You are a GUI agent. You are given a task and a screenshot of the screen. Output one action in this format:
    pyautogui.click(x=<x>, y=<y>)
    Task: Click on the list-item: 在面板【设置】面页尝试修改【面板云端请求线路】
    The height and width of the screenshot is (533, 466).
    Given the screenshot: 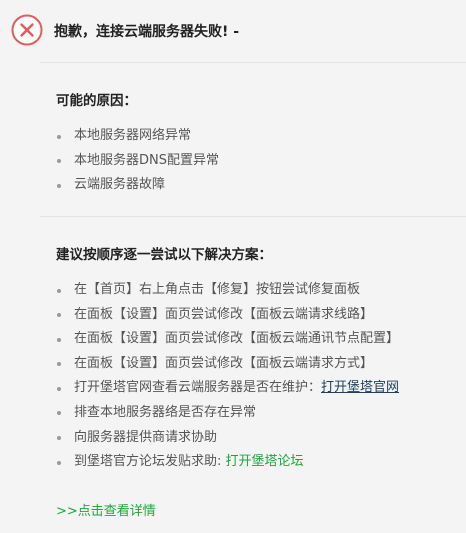 What is the action you would take?
    pyautogui.click(x=227, y=315)
    